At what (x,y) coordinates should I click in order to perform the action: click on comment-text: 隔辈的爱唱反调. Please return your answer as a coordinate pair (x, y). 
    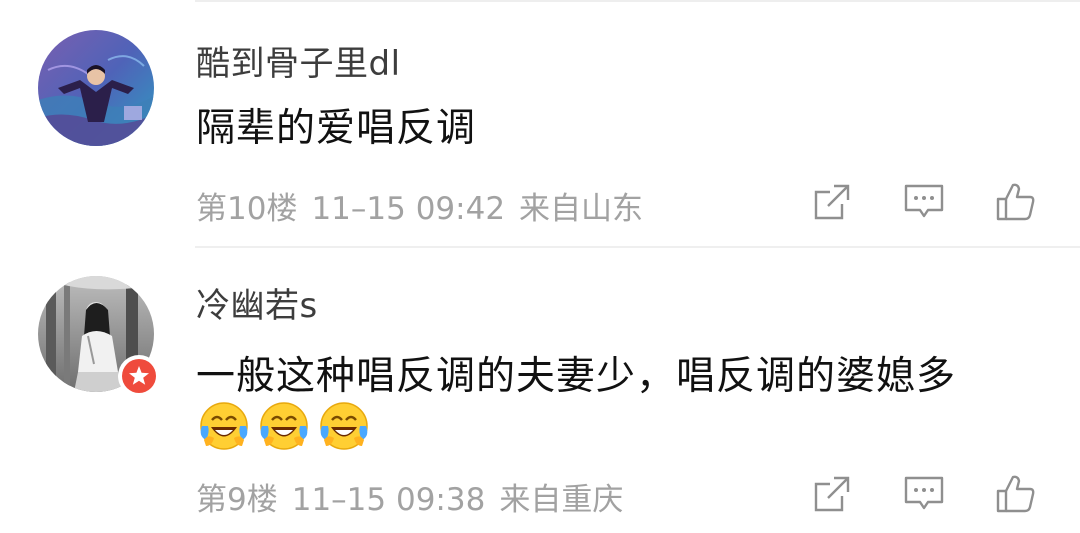
    Looking at the image, I should click on (336, 128).